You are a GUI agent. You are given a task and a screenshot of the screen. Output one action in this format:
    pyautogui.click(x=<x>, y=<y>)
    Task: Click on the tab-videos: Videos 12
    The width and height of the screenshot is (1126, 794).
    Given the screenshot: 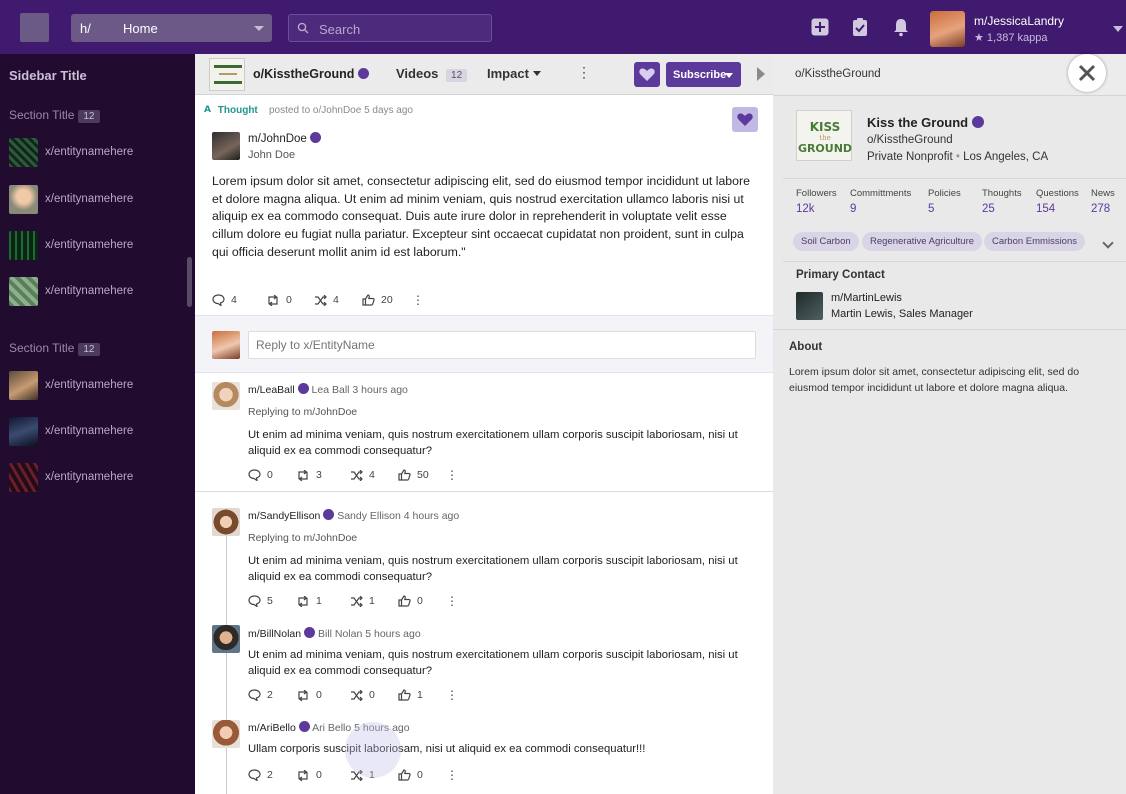 What is the action you would take?
    pyautogui.click(x=432, y=74)
    